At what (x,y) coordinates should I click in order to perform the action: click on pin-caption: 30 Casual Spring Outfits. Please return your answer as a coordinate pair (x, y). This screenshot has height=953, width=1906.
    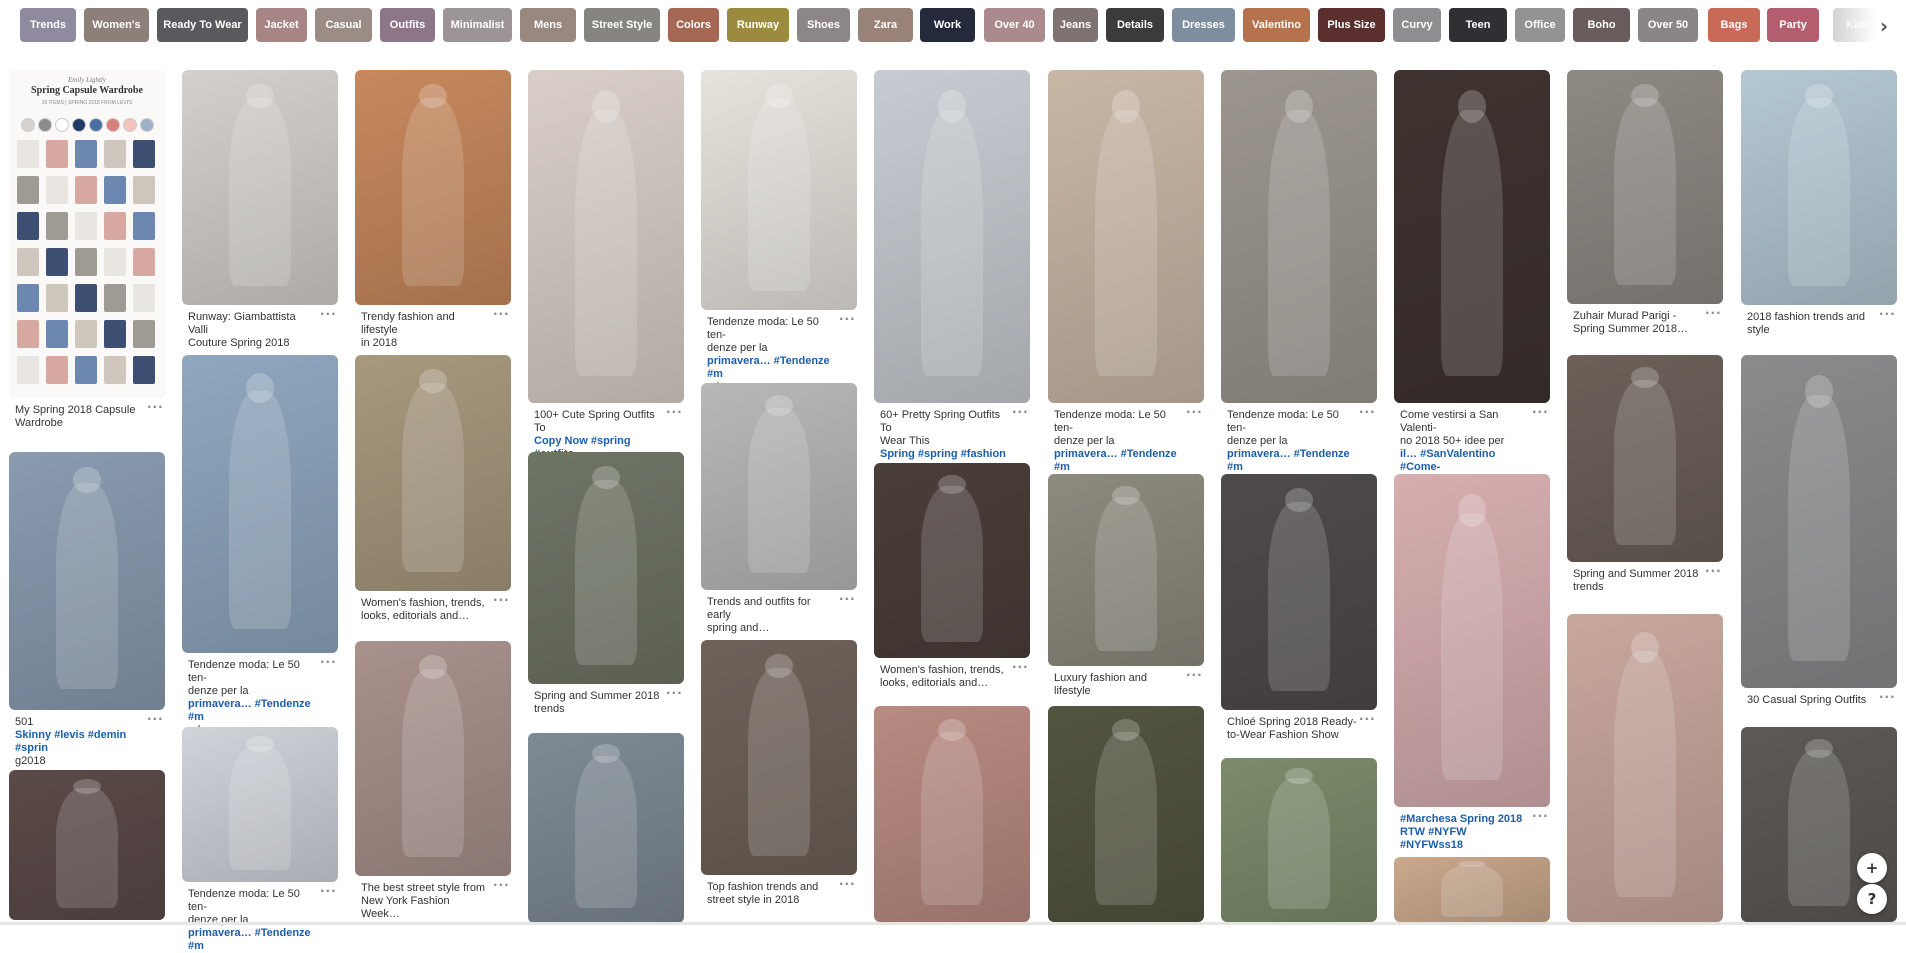
    Looking at the image, I should click on (1812, 700).